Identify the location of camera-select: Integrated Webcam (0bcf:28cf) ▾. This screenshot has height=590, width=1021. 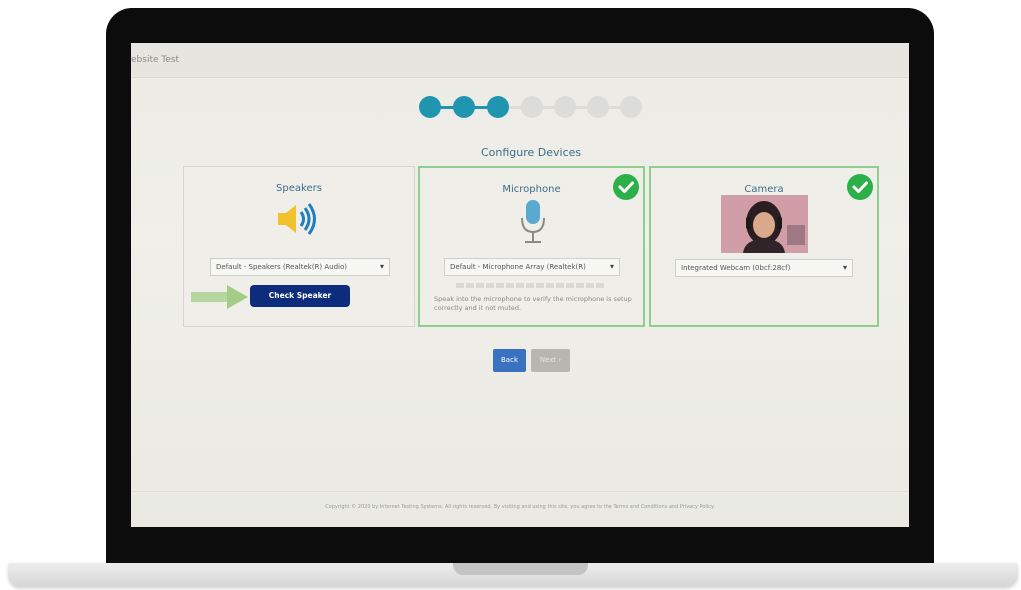
(764, 268).